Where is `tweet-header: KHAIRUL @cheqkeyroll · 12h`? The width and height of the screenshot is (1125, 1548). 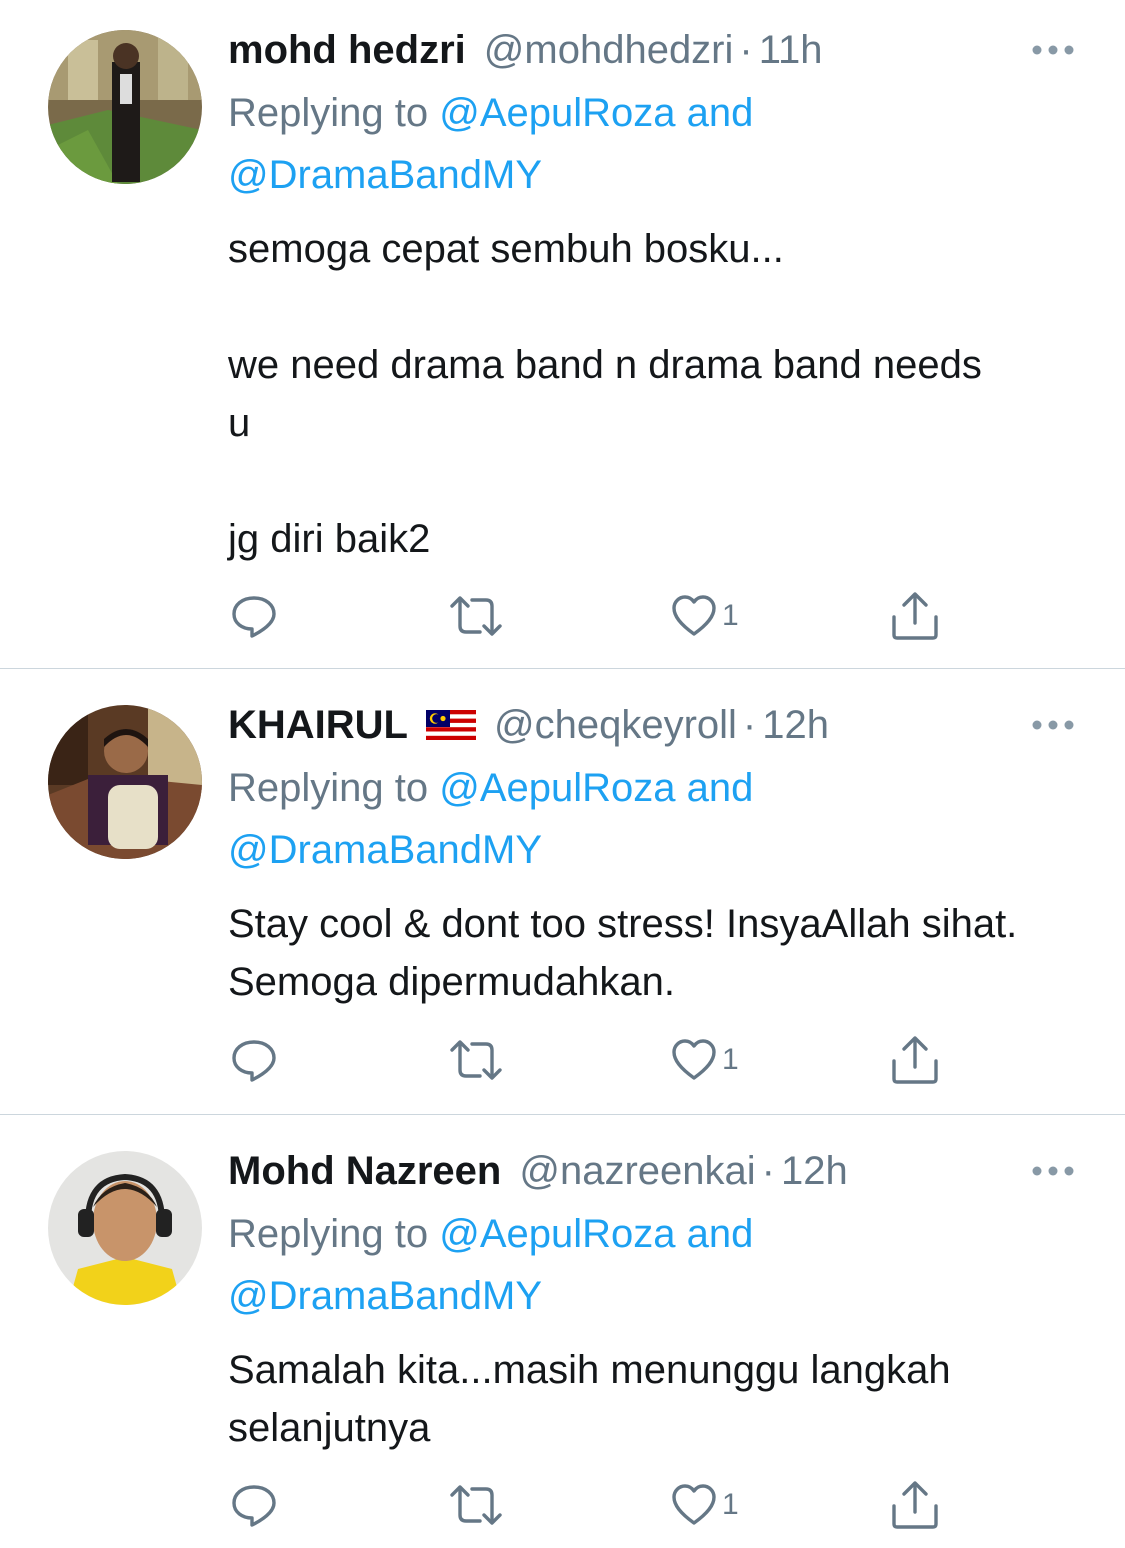 tweet-header: KHAIRUL @cheqkeyroll · 12h is located at coordinates (651, 725).